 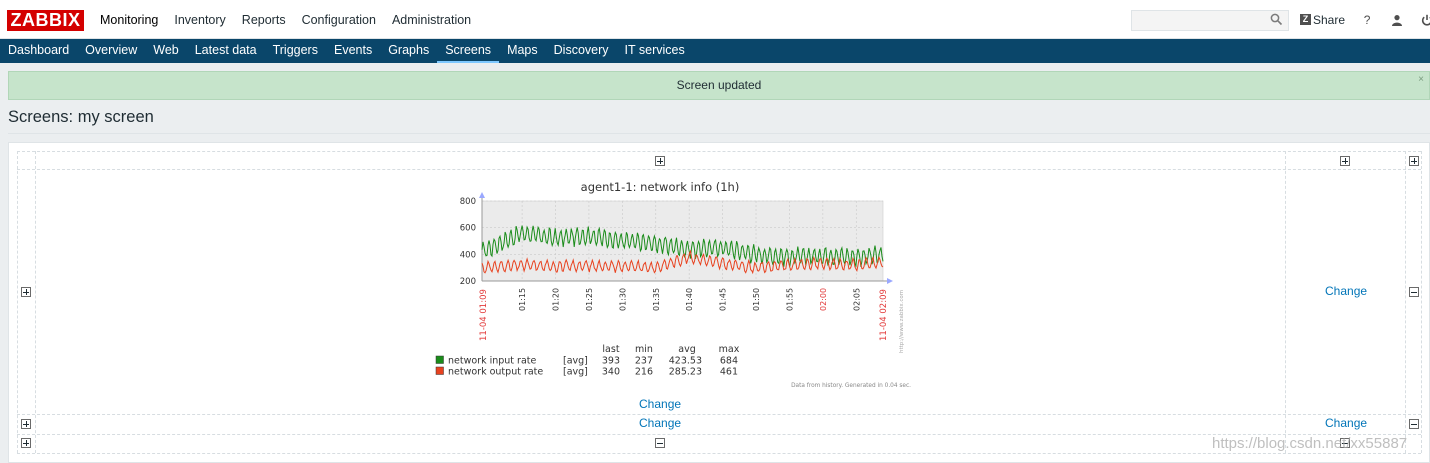 What do you see at coordinates (1397, 20) in the screenshot?
I see `user-profile-icon` at bounding box center [1397, 20].